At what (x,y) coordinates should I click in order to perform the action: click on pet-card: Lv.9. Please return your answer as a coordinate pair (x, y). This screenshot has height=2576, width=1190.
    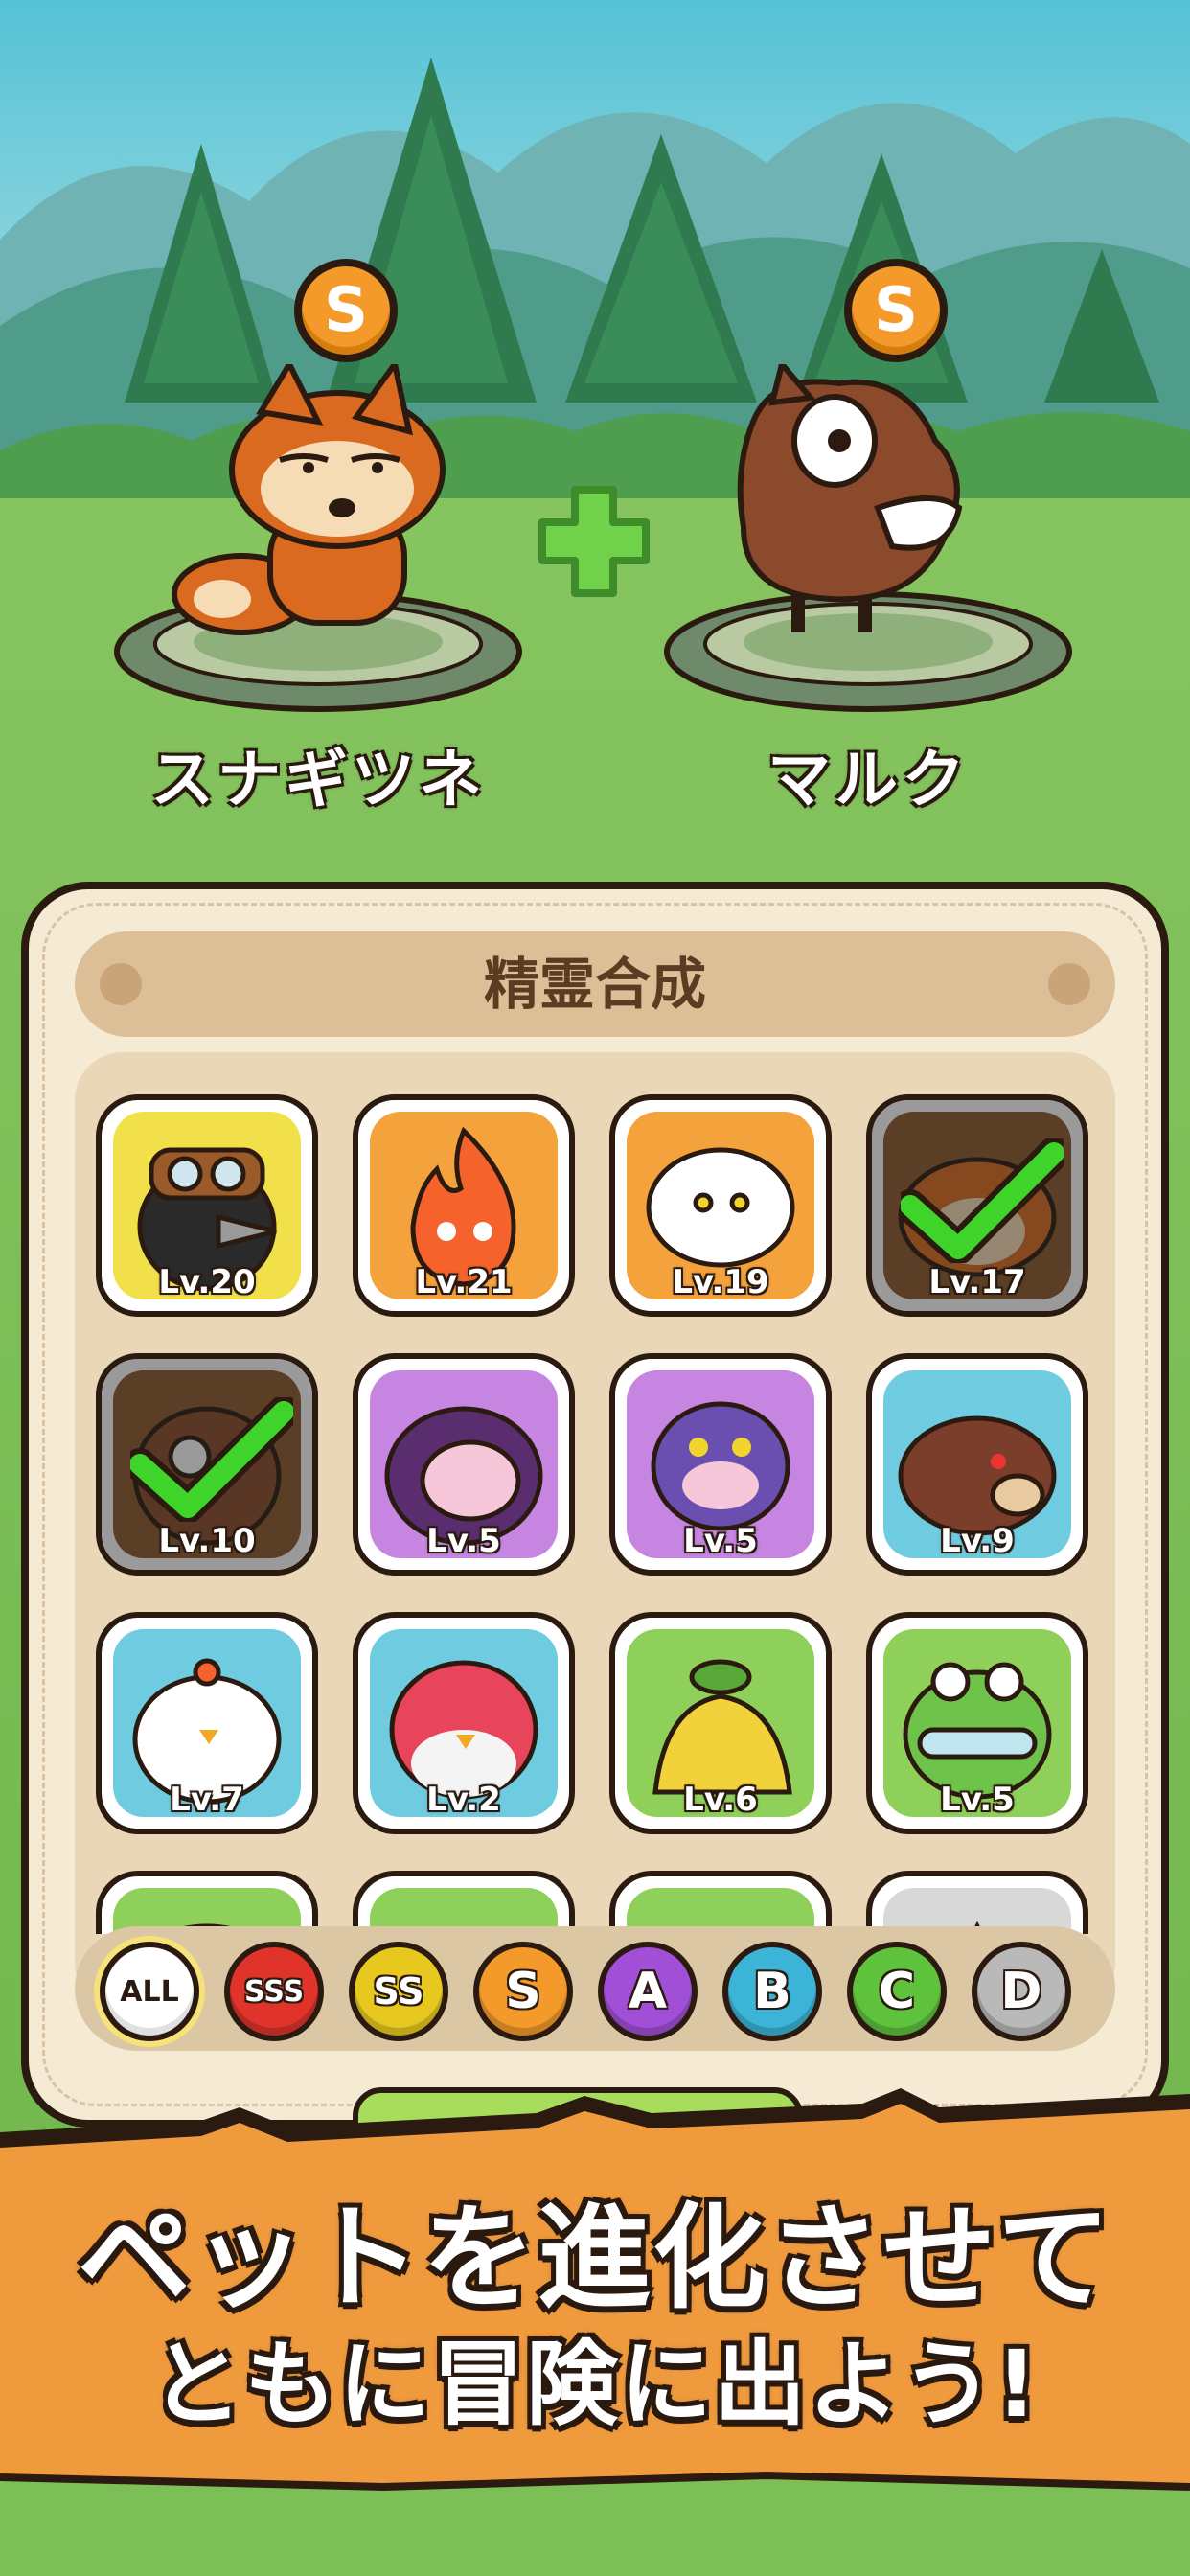
    Looking at the image, I should click on (977, 1464).